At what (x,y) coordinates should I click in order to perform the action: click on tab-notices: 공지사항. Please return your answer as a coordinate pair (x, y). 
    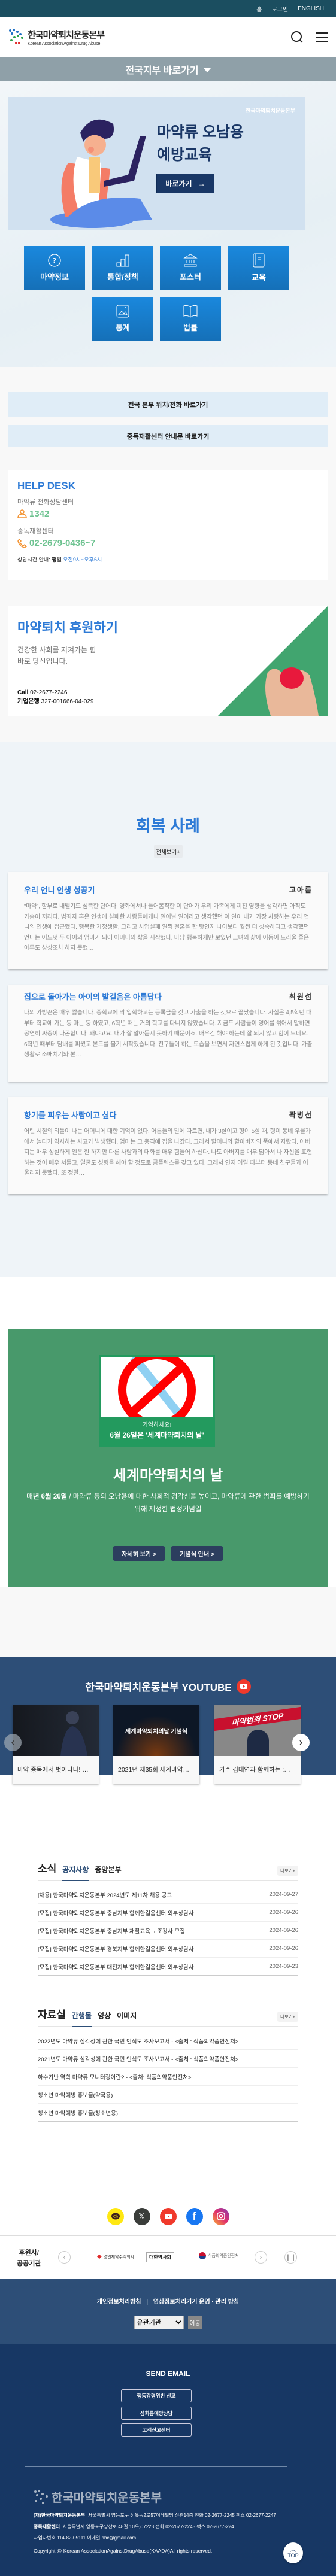
    Looking at the image, I should click on (75, 1872).